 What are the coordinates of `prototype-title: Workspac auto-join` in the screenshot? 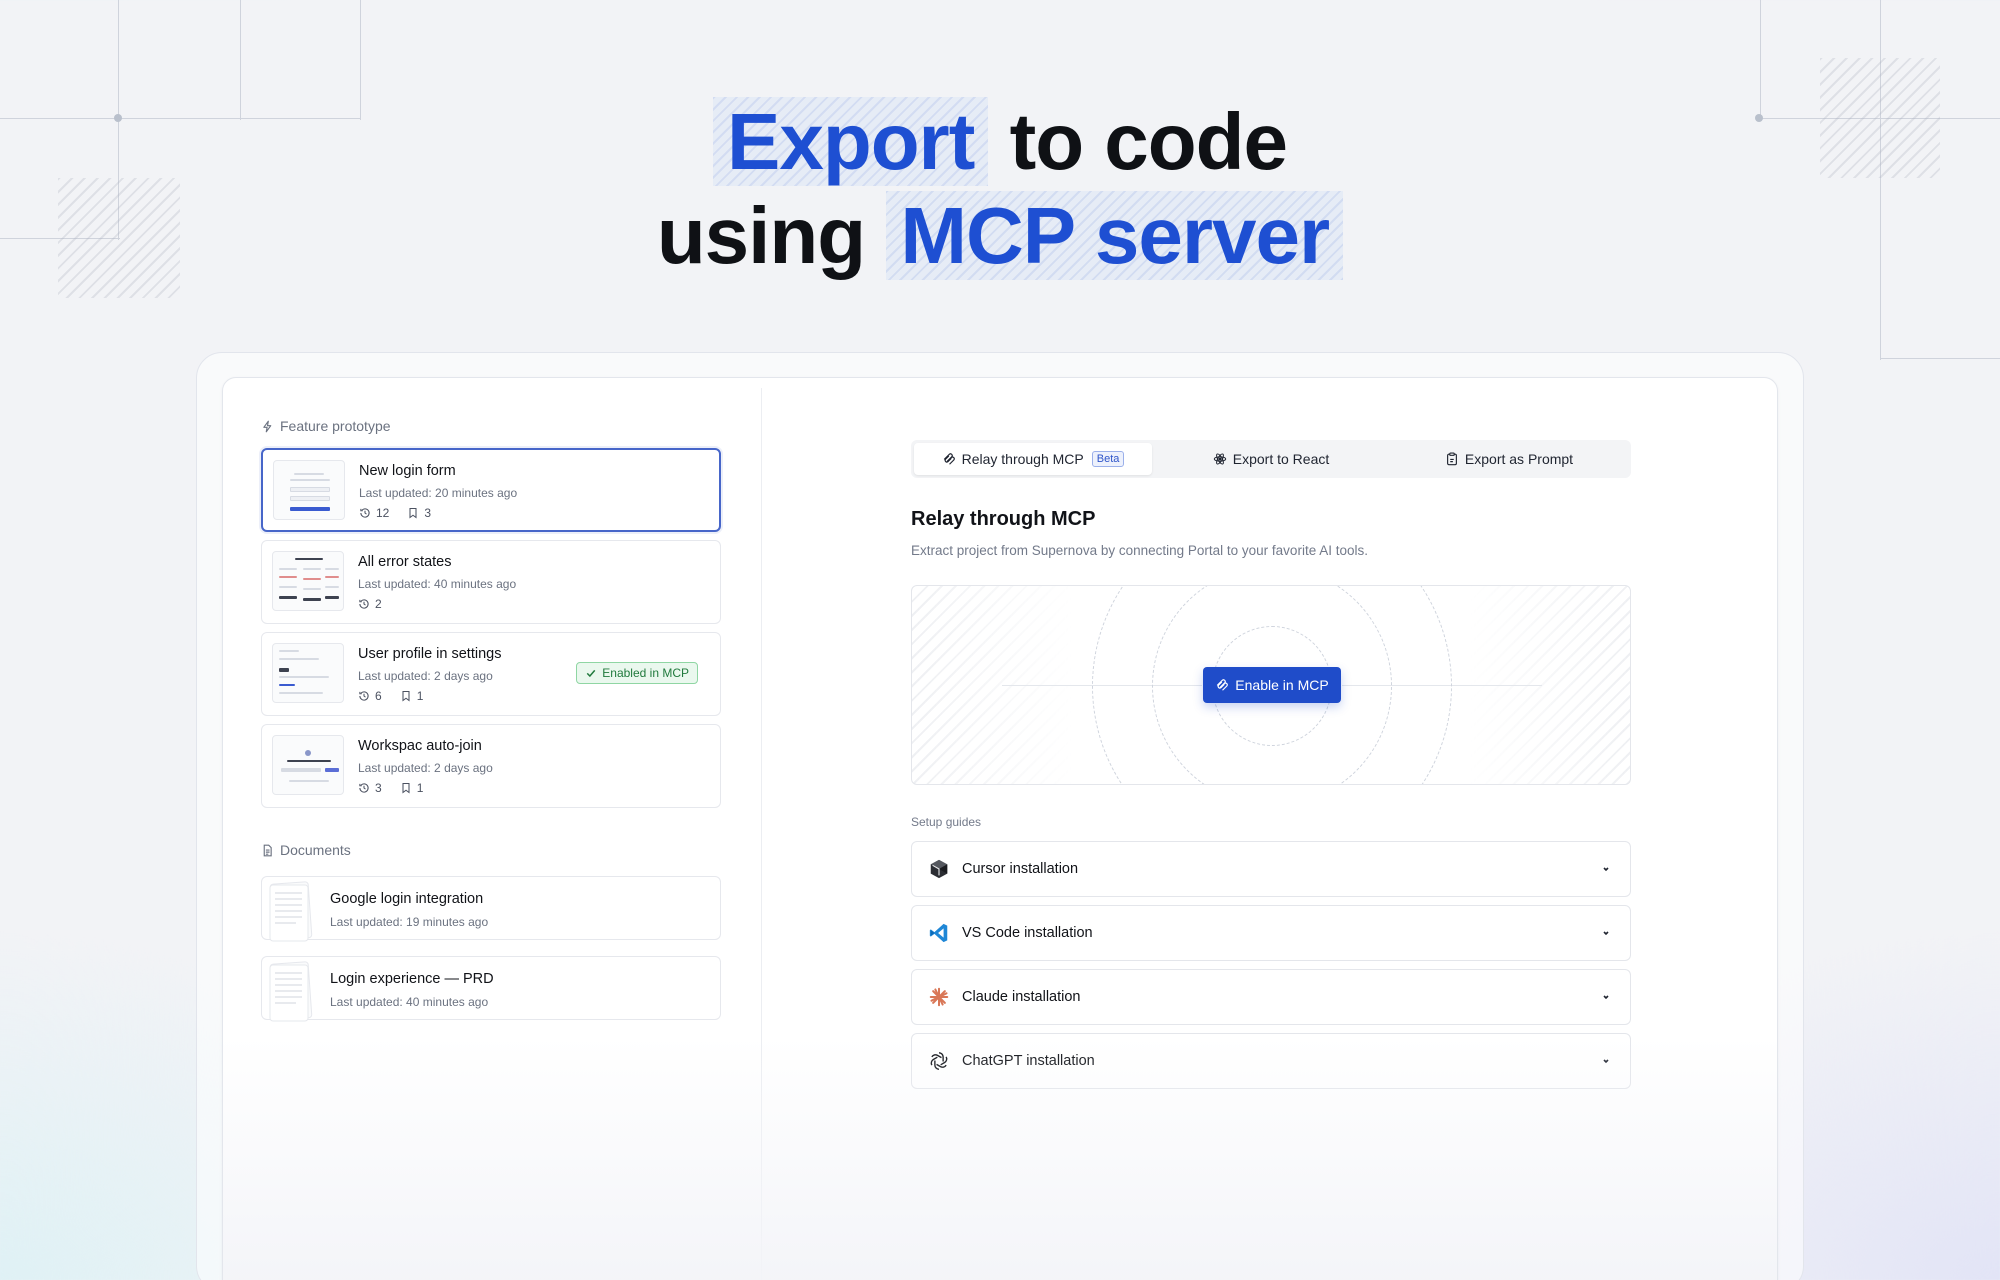 It's located at (420, 746).